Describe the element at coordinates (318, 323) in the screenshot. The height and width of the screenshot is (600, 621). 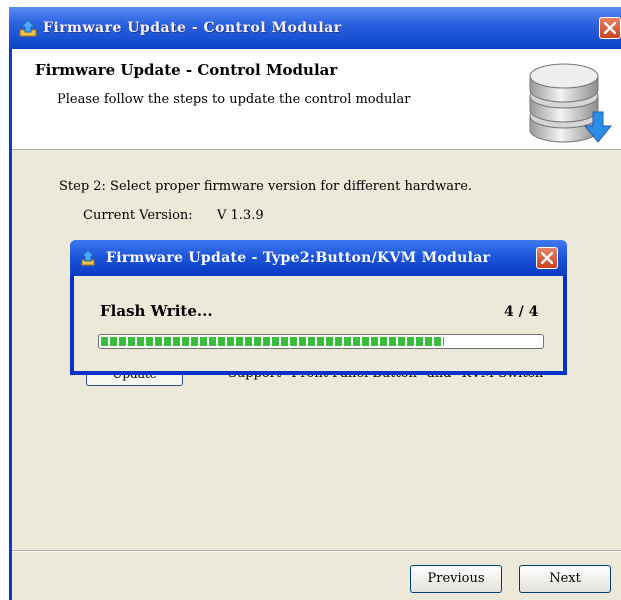
I see `dialog-body: Flash Write... 4 / 4` at that location.